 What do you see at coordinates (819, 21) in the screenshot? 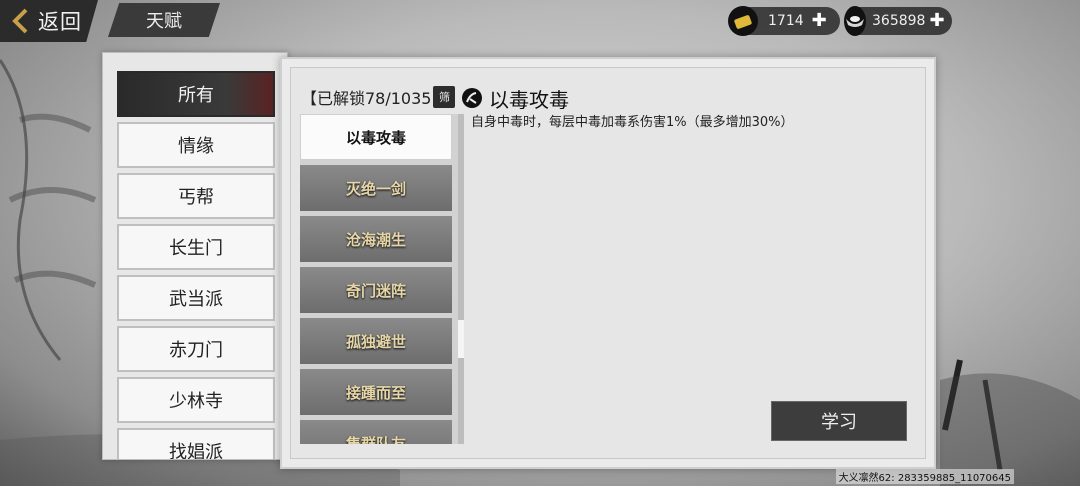
I see `add-gold-button: ✚` at bounding box center [819, 21].